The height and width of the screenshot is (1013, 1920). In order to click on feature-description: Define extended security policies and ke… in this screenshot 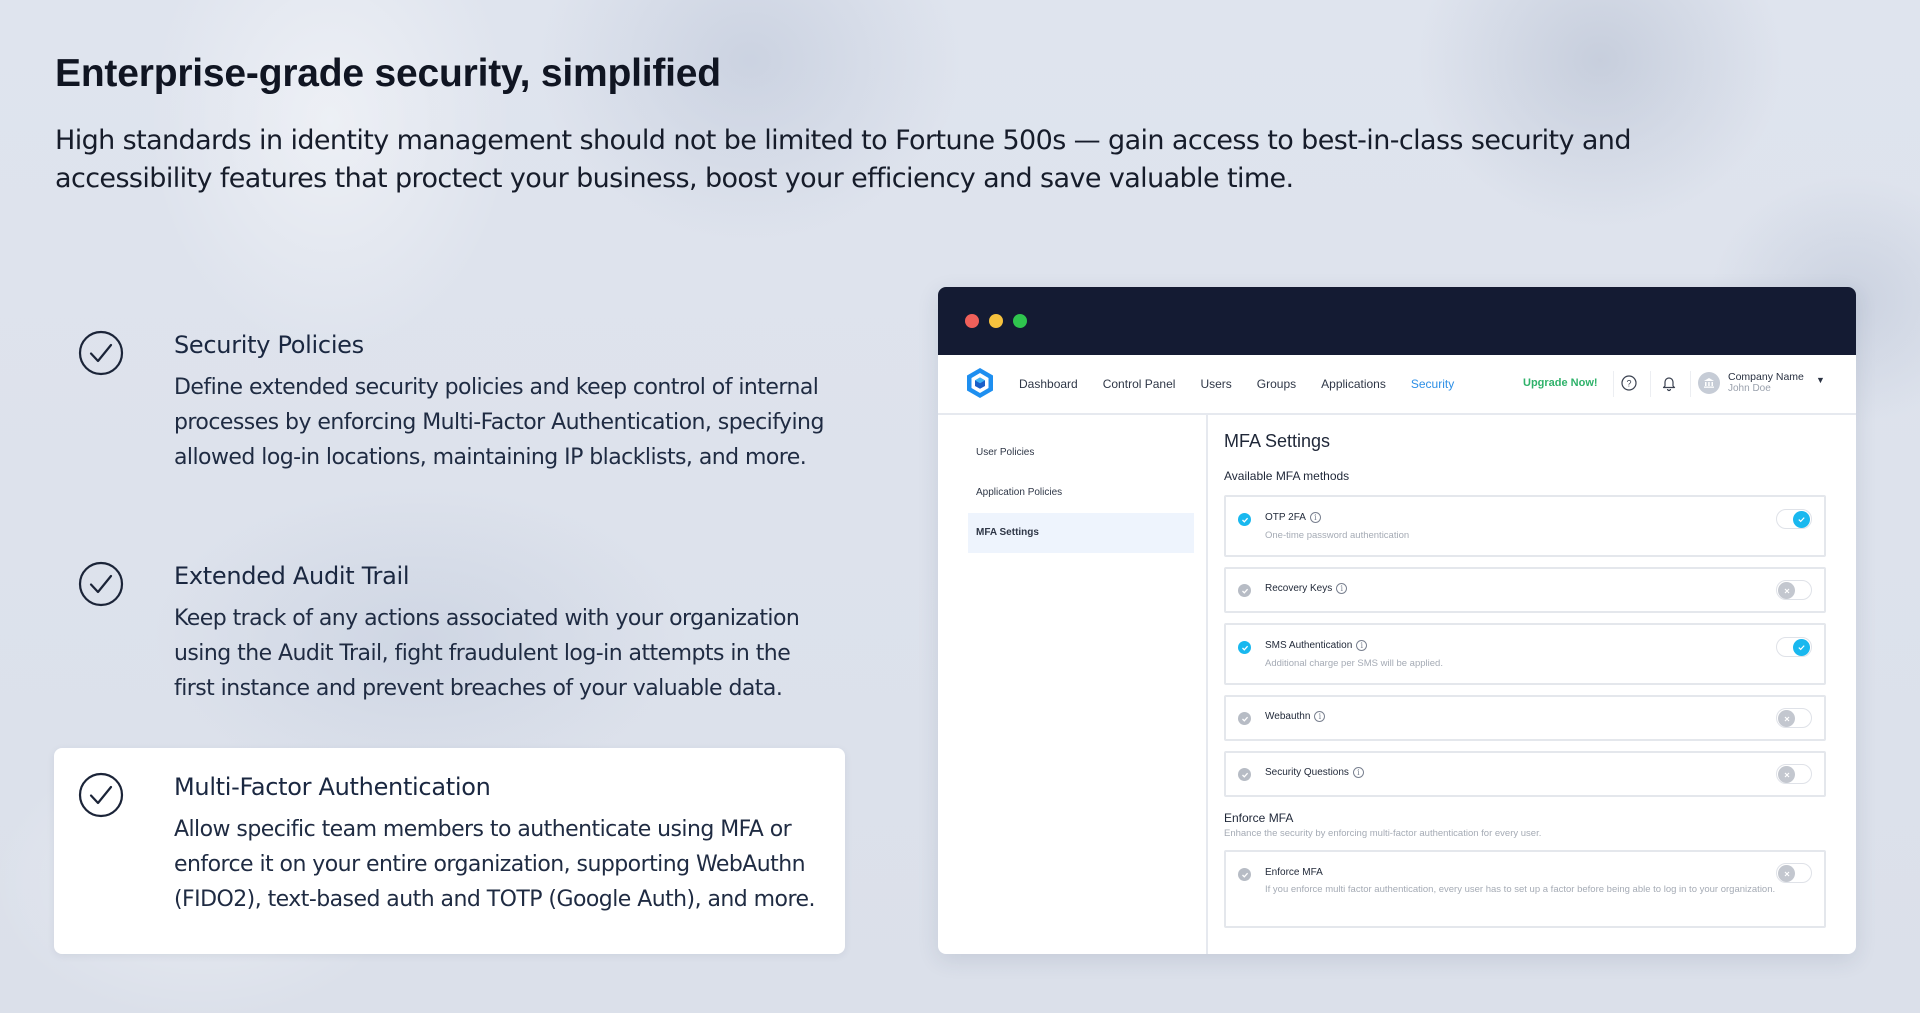, I will do `click(499, 422)`.